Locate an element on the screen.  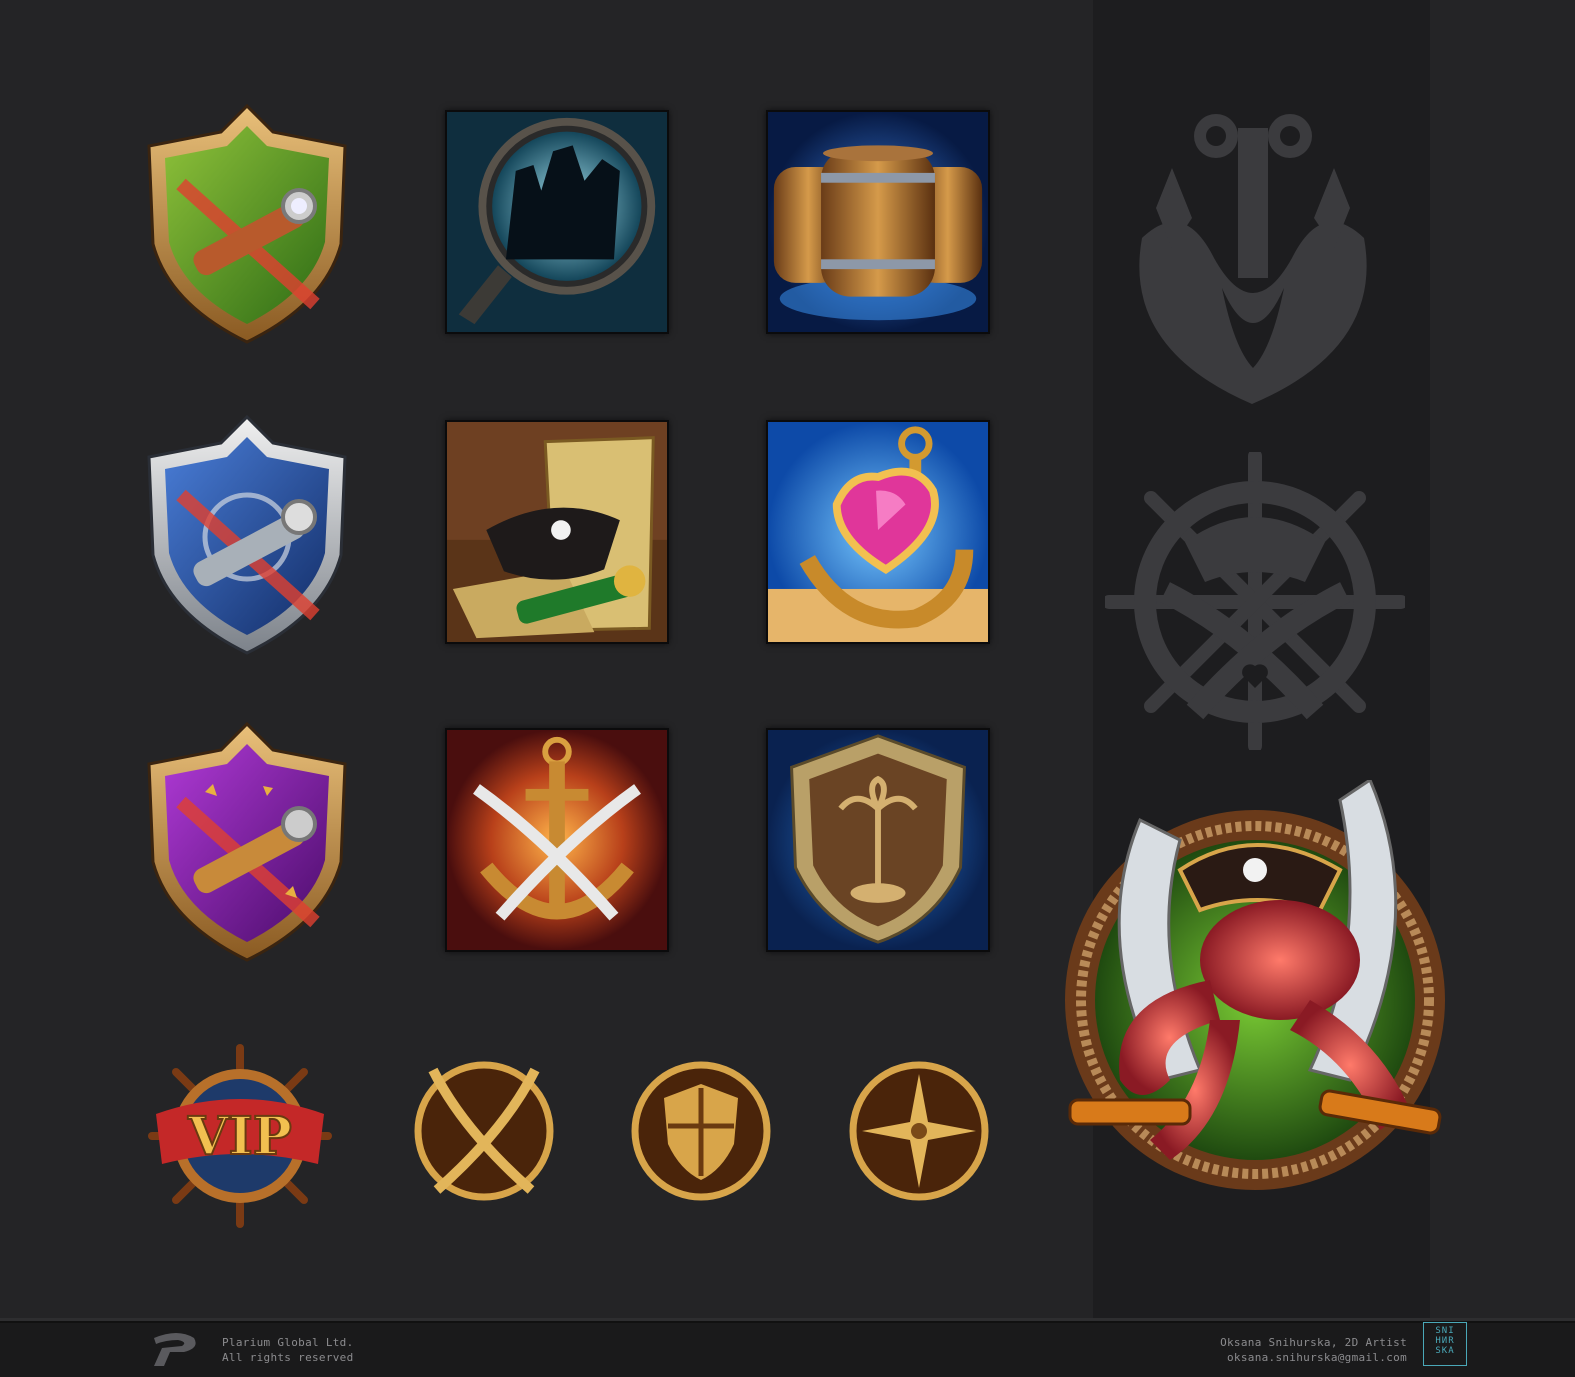
signature-line-3: SKA is located at coordinates (1445, 1351).